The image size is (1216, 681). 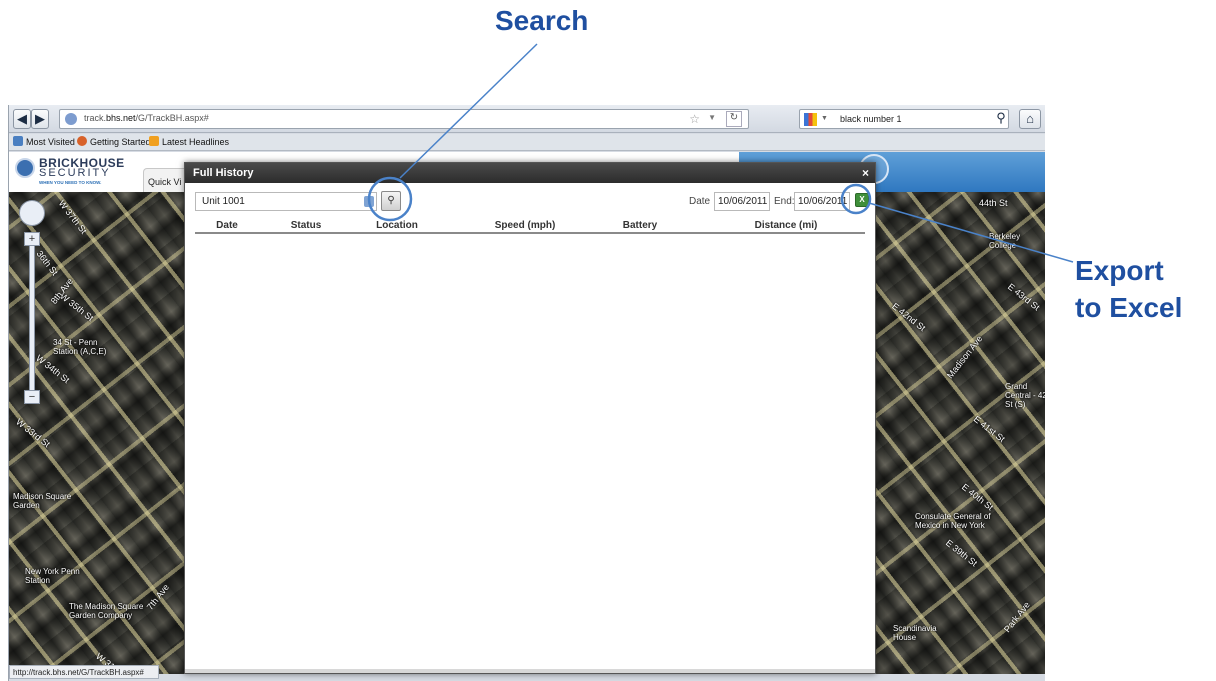 I want to click on magnifier-icon: ⚲, so click(x=1001, y=119).